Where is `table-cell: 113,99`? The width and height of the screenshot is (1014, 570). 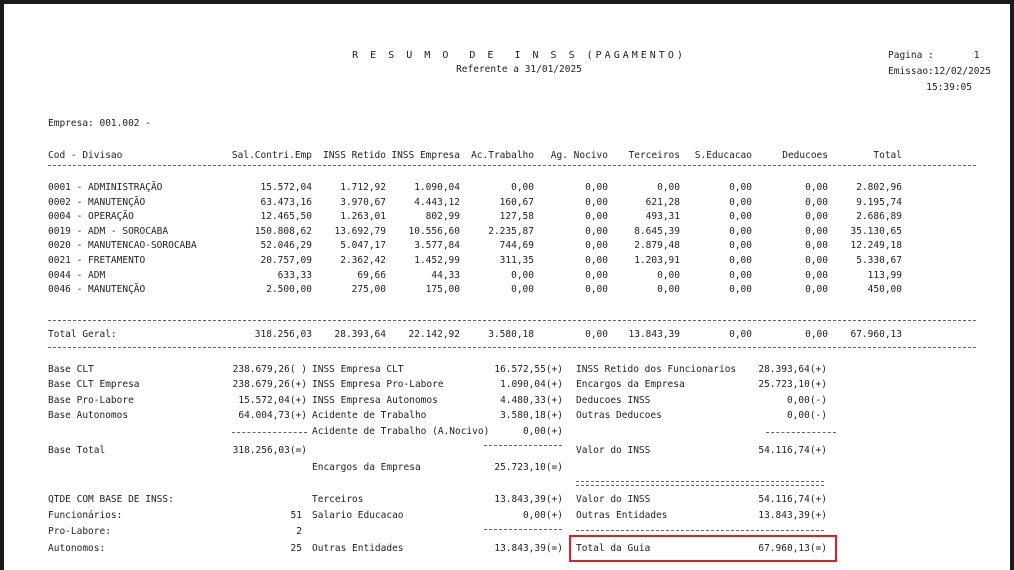 table-cell: 113,99 is located at coordinates (884, 275).